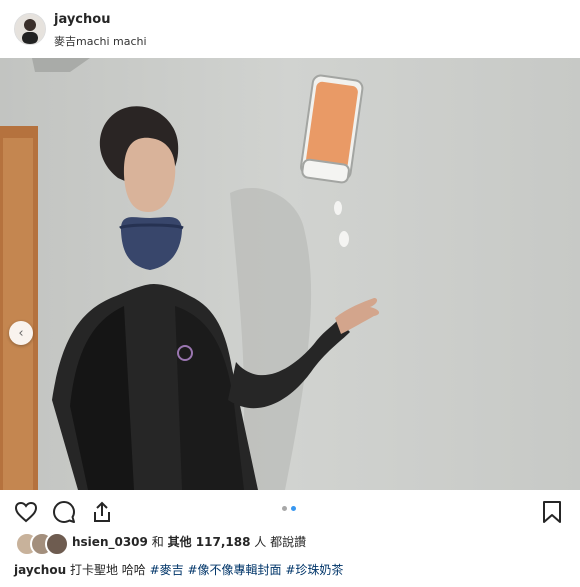 This screenshot has width=580, height=587. Describe the element at coordinates (110, 542) in the screenshot. I see `liker-username: hsien_0309` at that location.